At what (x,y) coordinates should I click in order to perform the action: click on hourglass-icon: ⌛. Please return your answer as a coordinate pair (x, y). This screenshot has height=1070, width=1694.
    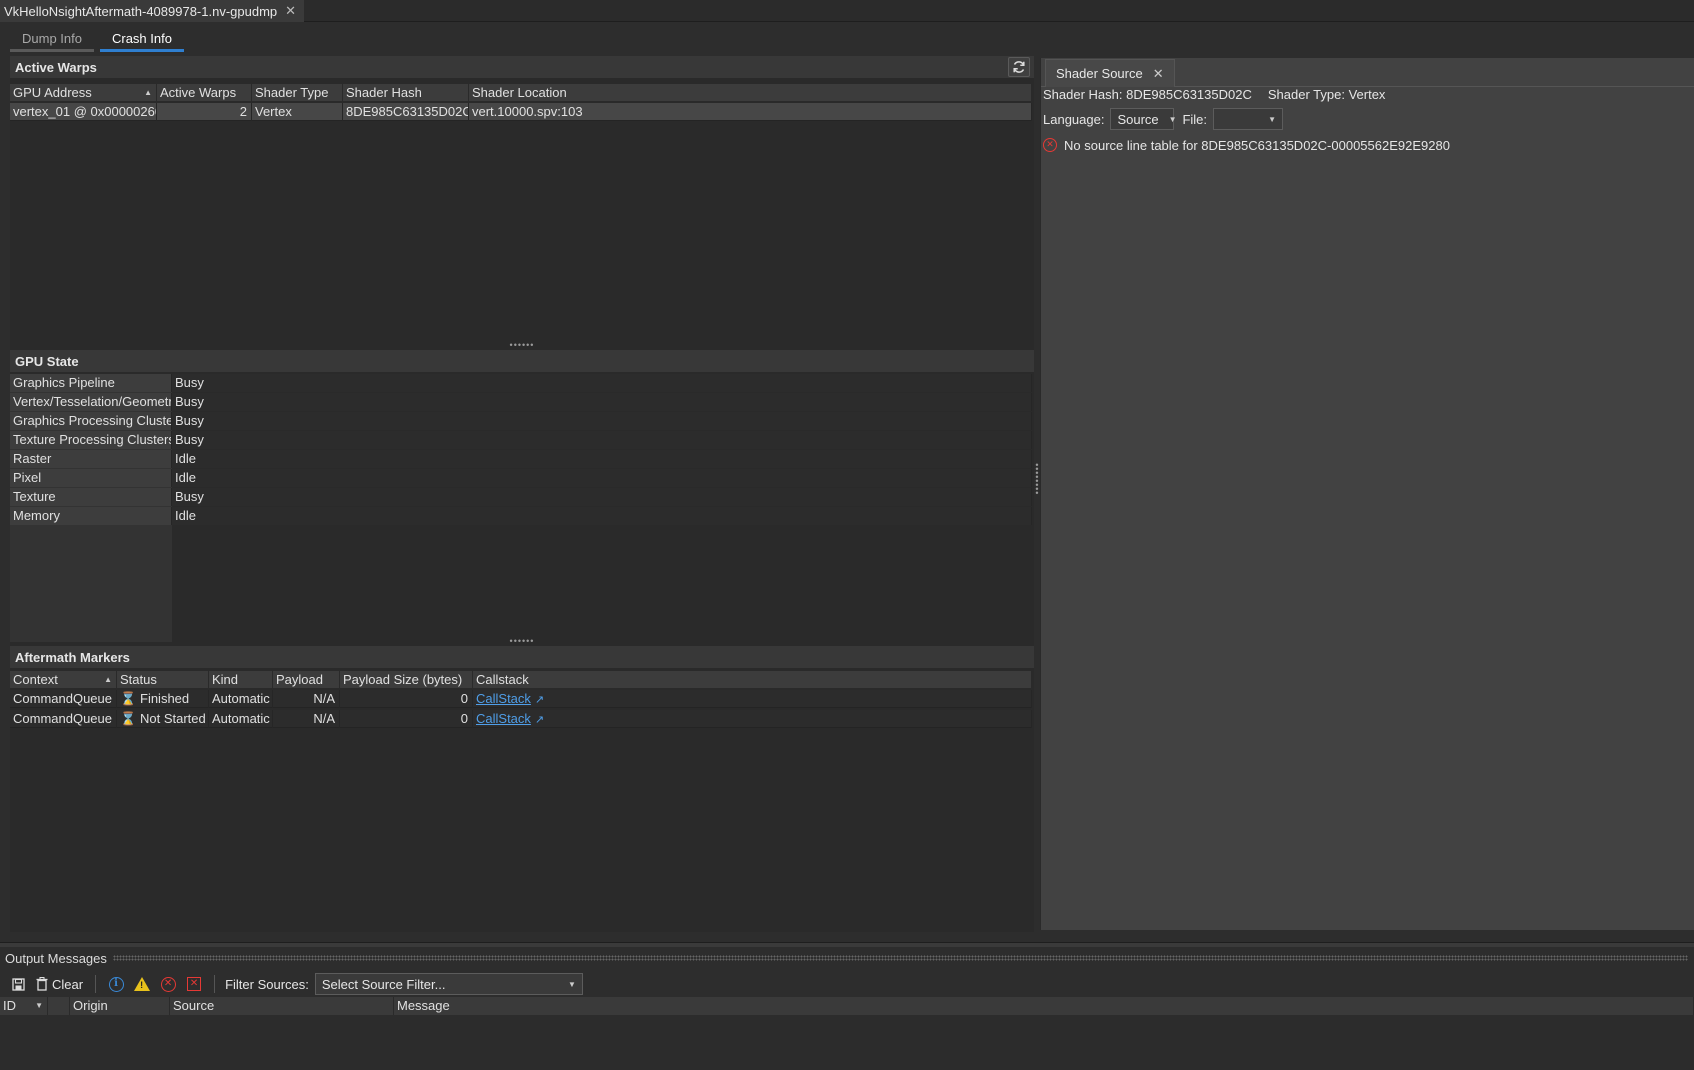
    Looking at the image, I should click on (128, 718).